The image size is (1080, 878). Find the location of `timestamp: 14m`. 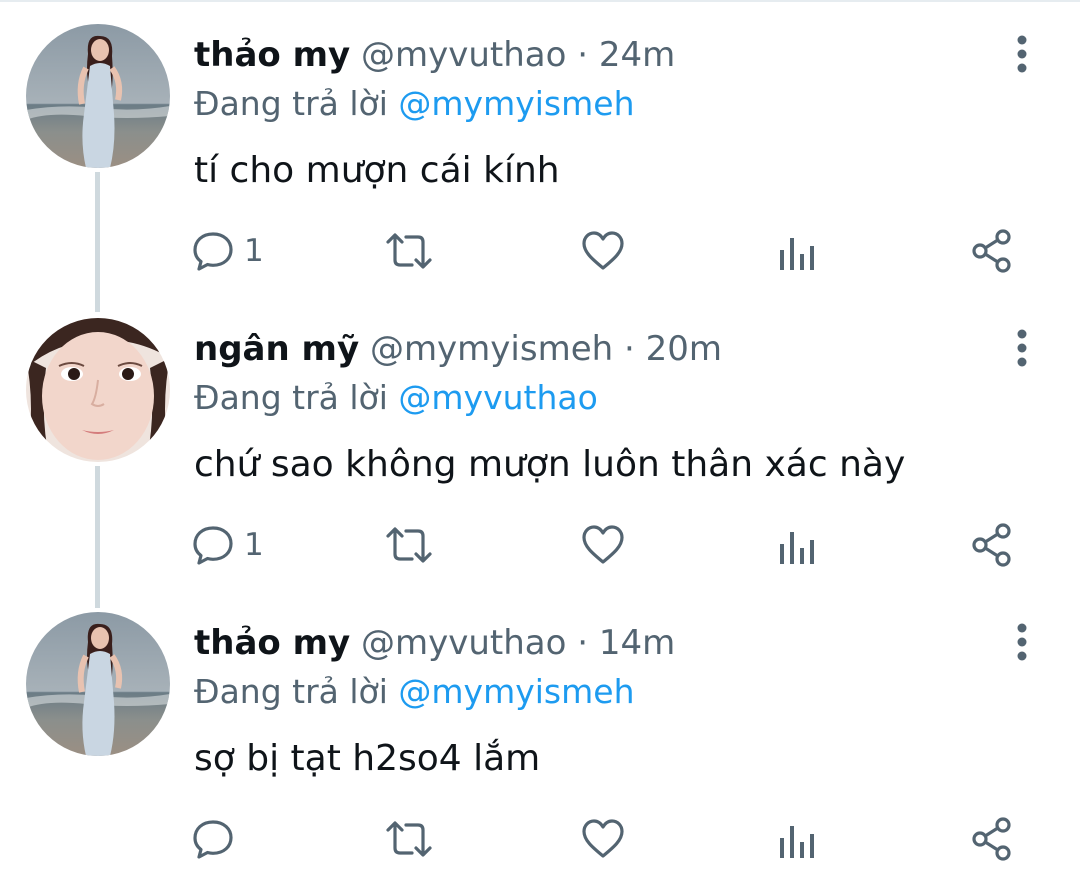

timestamp: 14m is located at coordinates (637, 643).